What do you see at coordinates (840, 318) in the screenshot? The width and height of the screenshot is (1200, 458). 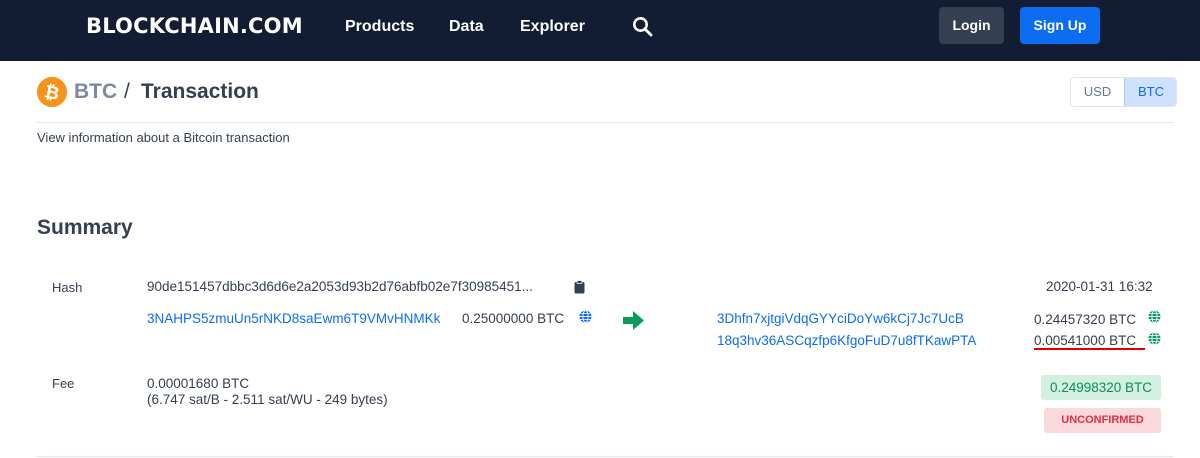 I see `output-address-link: 3Dhfn7xjtgiVdqGYYciDoYw6kCj7Jc7UcB` at bounding box center [840, 318].